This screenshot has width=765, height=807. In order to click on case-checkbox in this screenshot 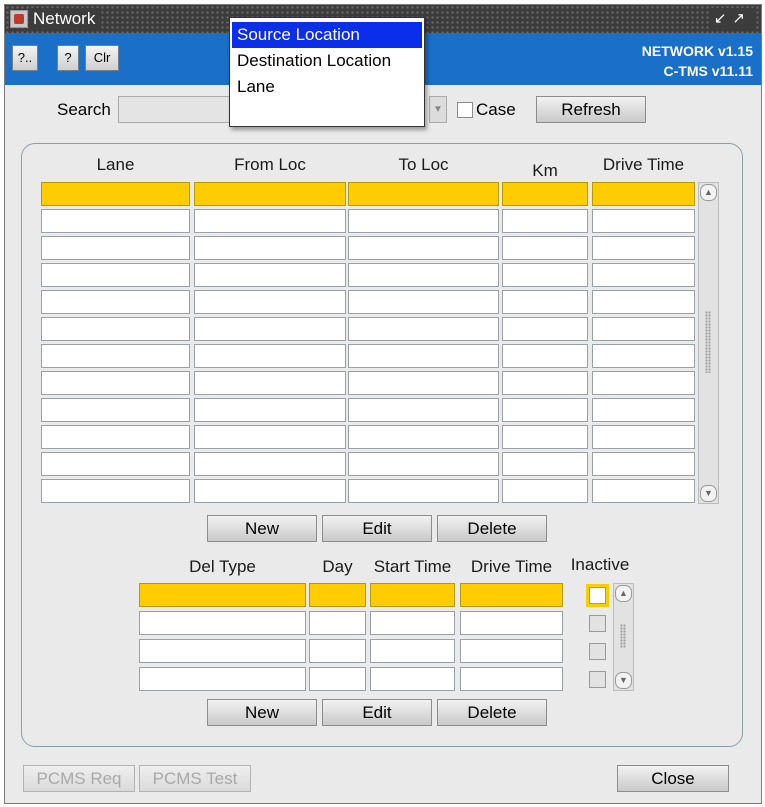, I will do `click(465, 110)`.